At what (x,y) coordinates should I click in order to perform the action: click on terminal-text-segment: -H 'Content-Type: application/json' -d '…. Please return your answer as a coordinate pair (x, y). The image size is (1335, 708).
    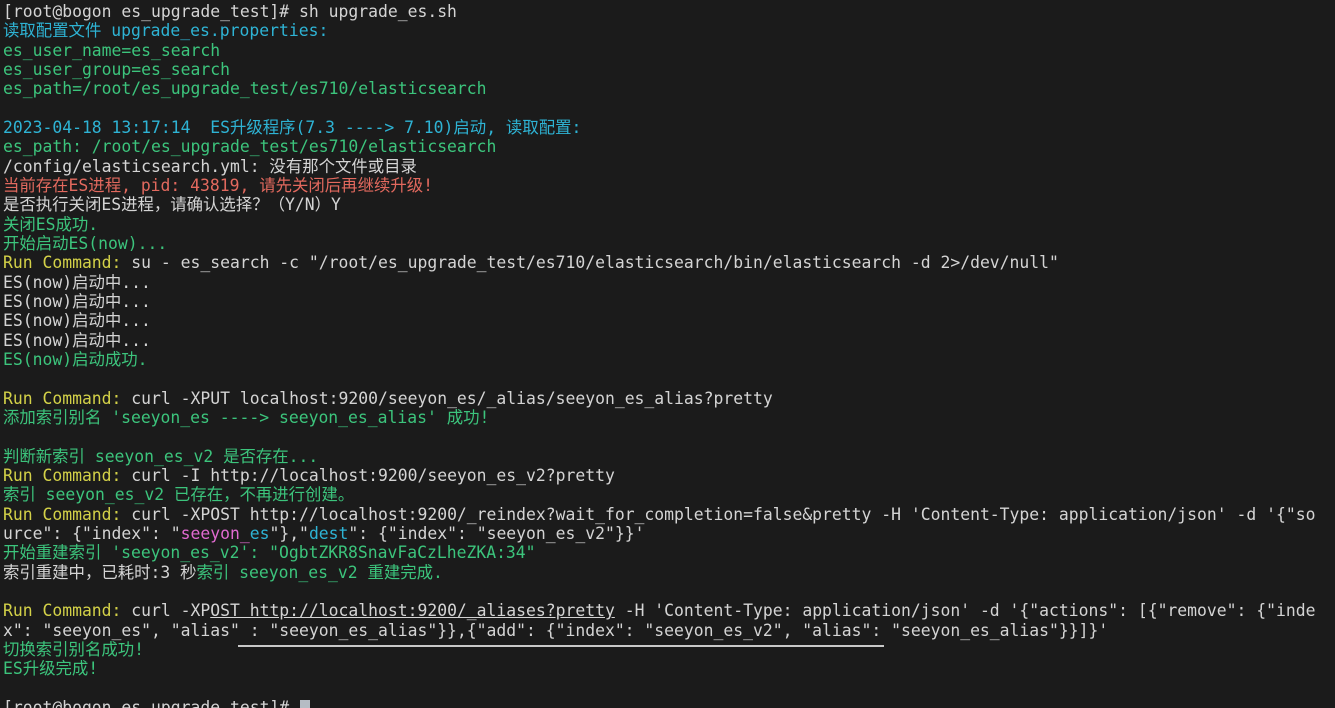
    Looking at the image, I should click on (965, 611).